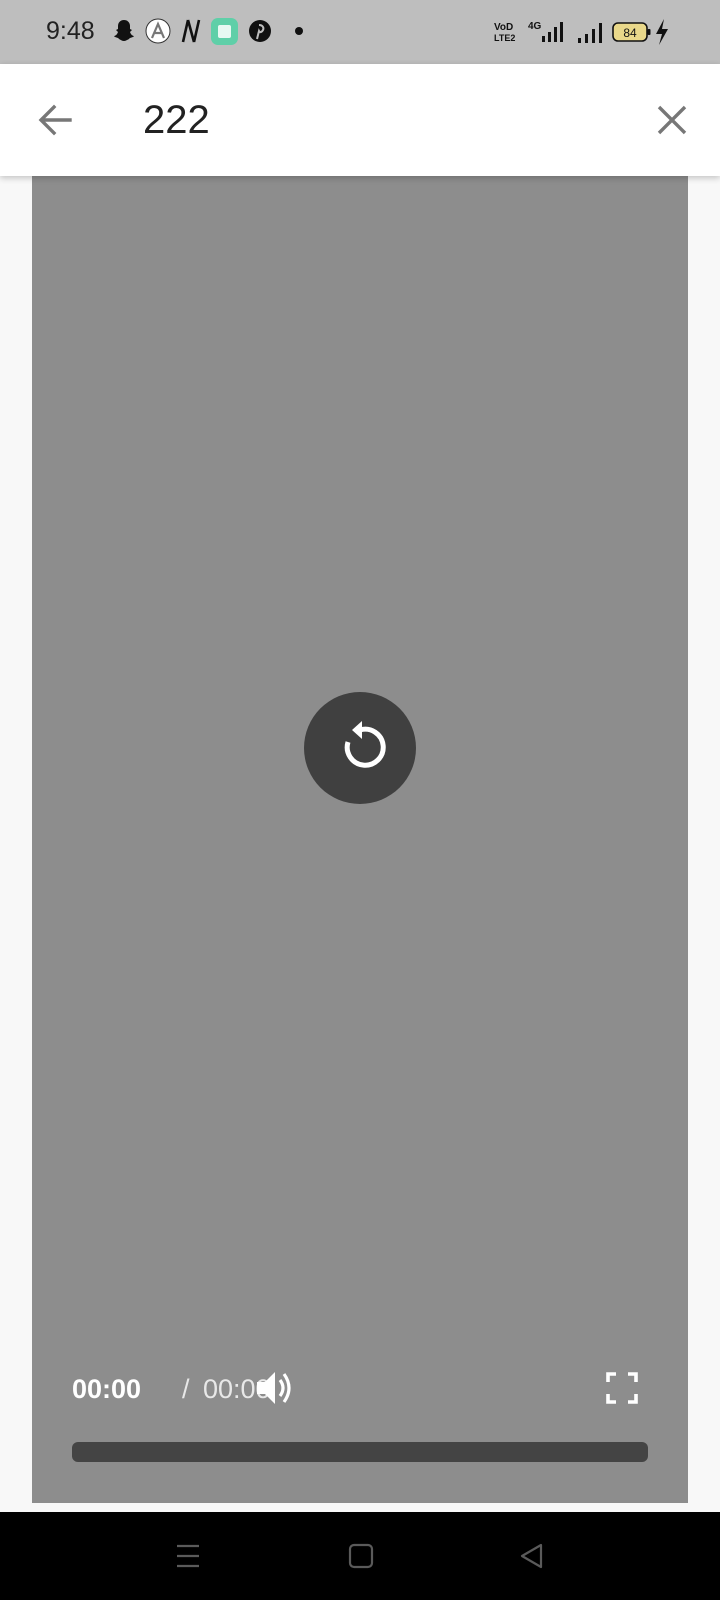  I want to click on status-time: 9:48, so click(70, 31).